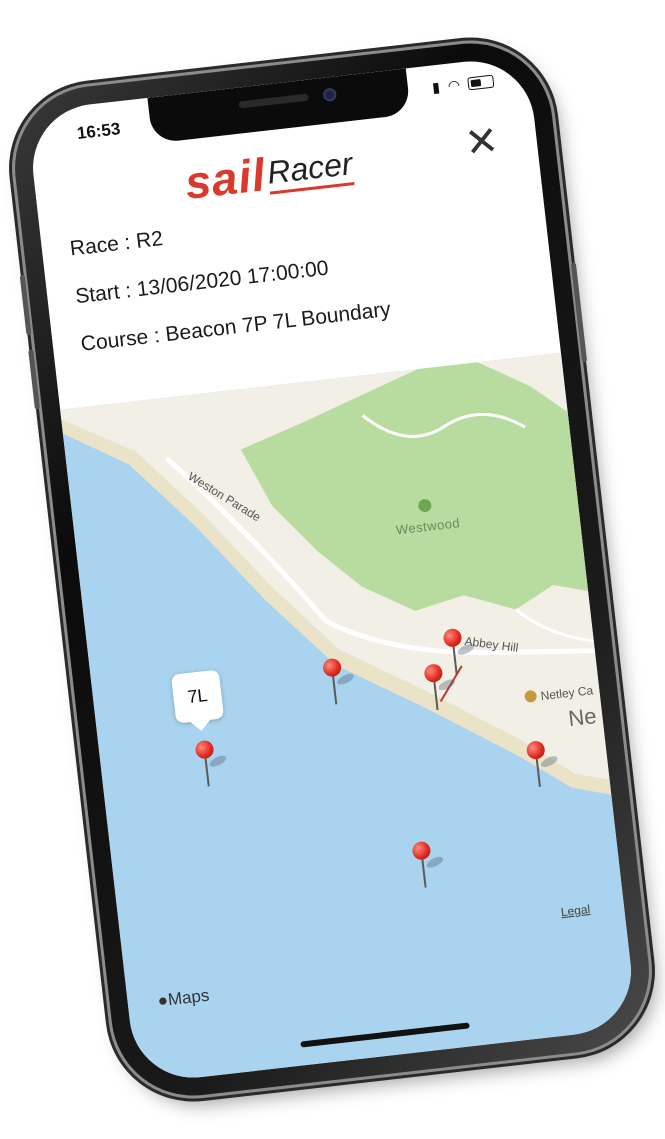 The image size is (665, 1139). I want to click on map-label-ne: Ne, so click(582, 717).